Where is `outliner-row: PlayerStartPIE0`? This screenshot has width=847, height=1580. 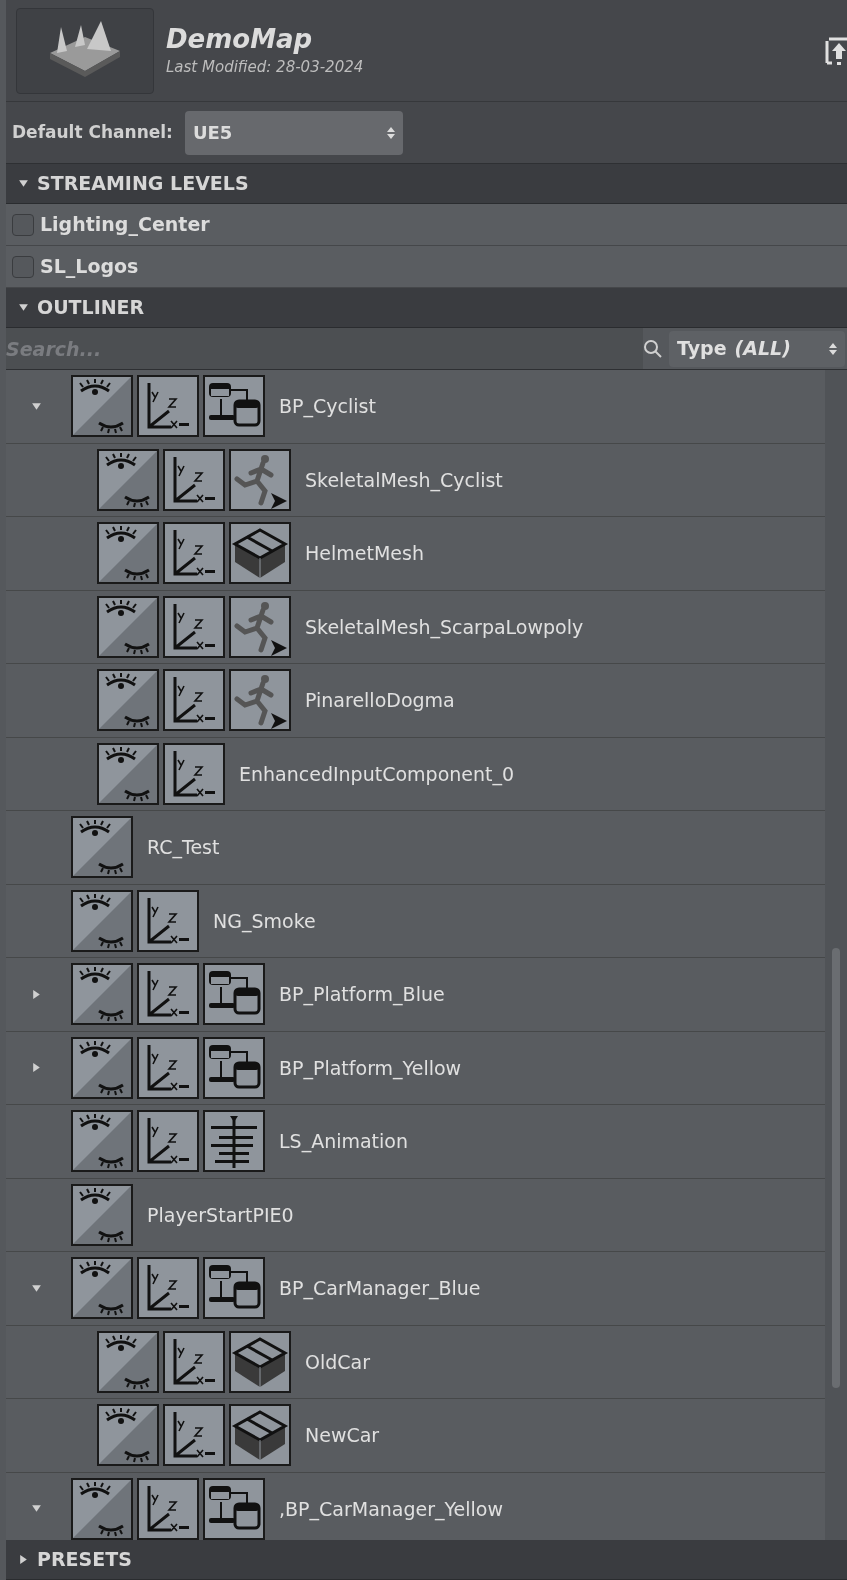
outliner-row: PlayerStartPIE0 is located at coordinates (415, 1215).